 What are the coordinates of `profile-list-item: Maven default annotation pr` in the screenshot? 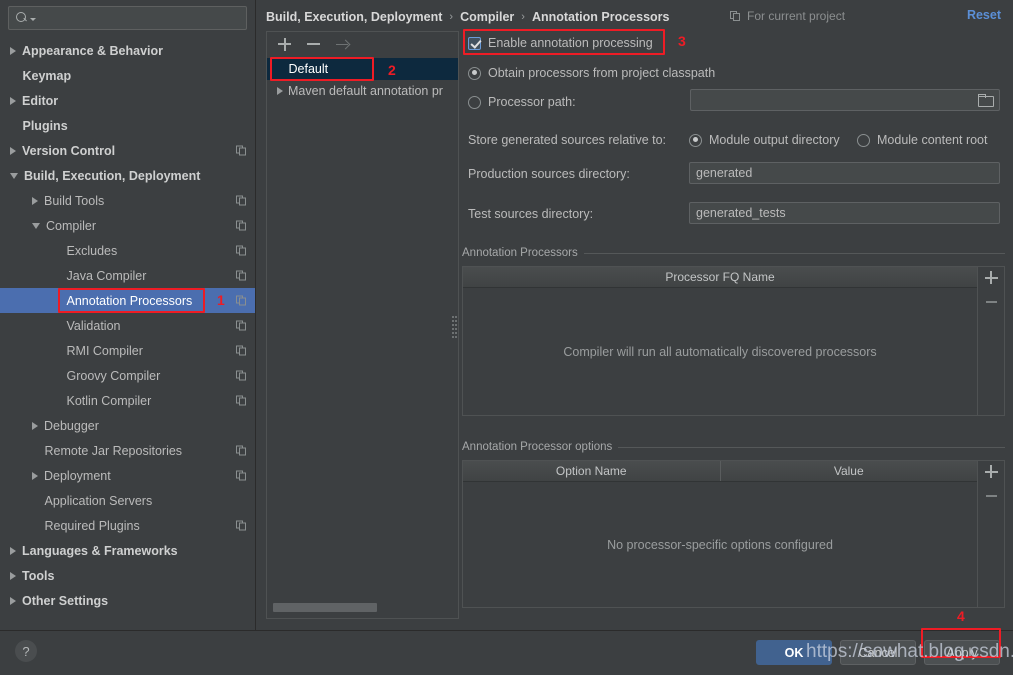 It's located at (362, 91).